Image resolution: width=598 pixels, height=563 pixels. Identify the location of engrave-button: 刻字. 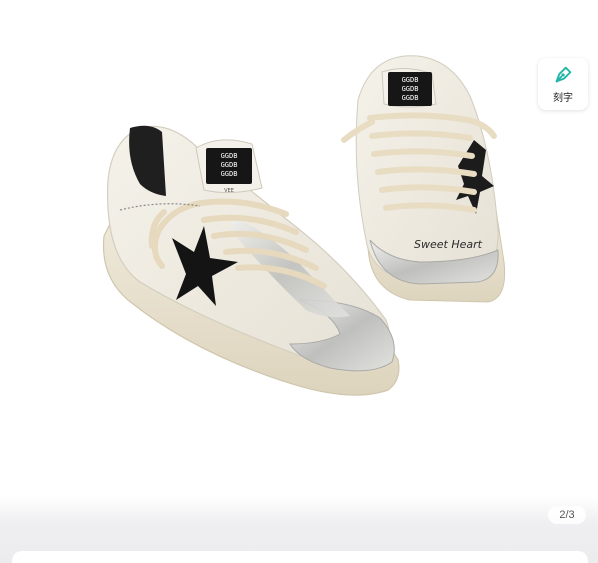
(563, 84).